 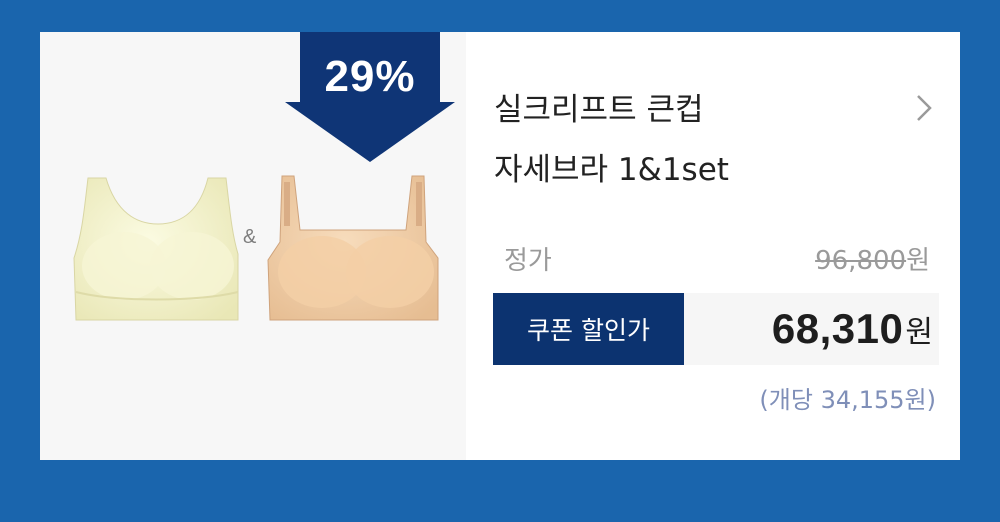 What do you see at coordinates (716, 329) in the screenshot?
I see `coupon-price-row: 쿠폰 할인가 68,310 원` at bounding box center [716, 329].